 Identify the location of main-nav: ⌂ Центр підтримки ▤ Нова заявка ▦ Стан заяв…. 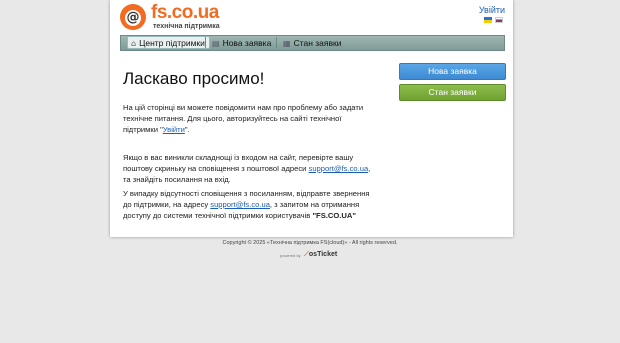
(312, 43).